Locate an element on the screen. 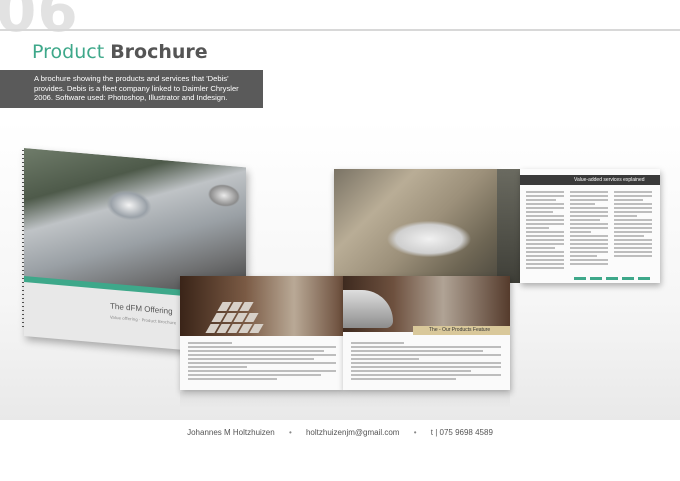 This screenshot has width=680, height=481. page-title: Product Brochure is located at coordinates (120, 52).